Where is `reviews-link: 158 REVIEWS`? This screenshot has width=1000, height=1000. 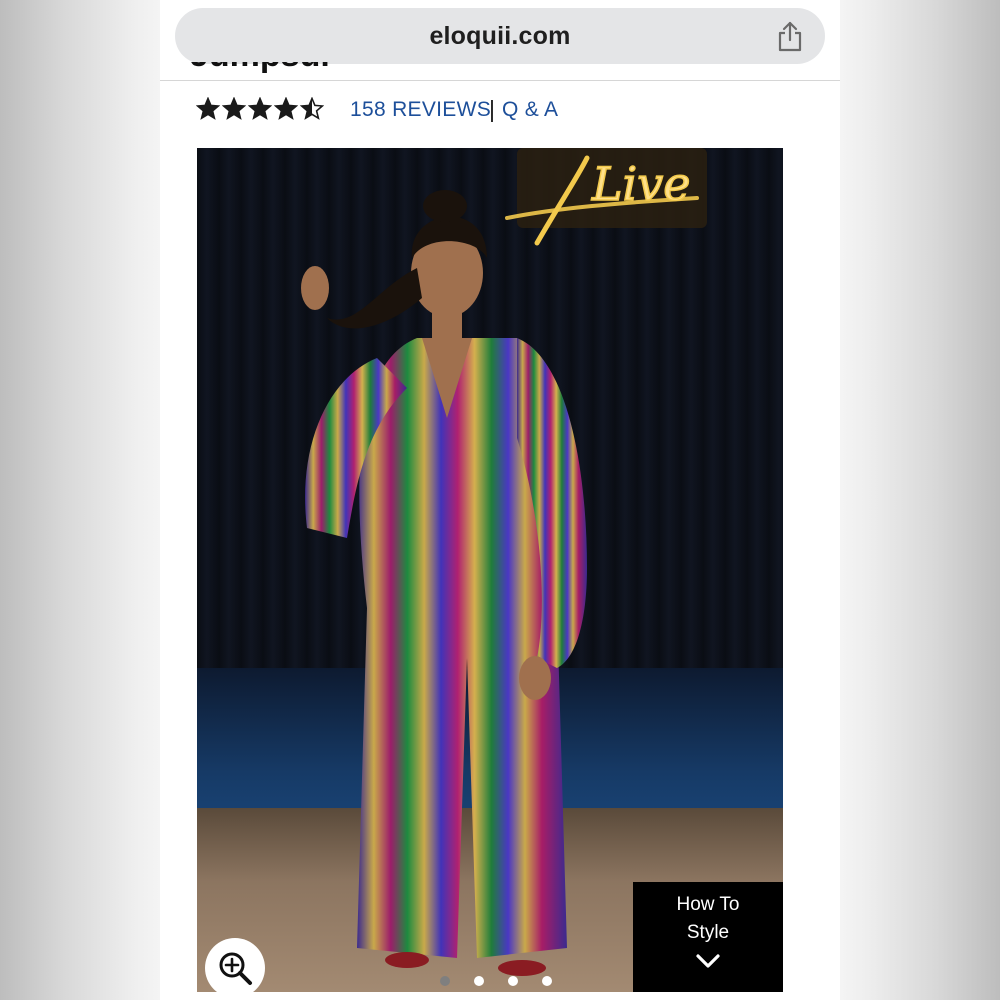 reviews-link: 158 REVIEWS is located at coordinates (420, 110).